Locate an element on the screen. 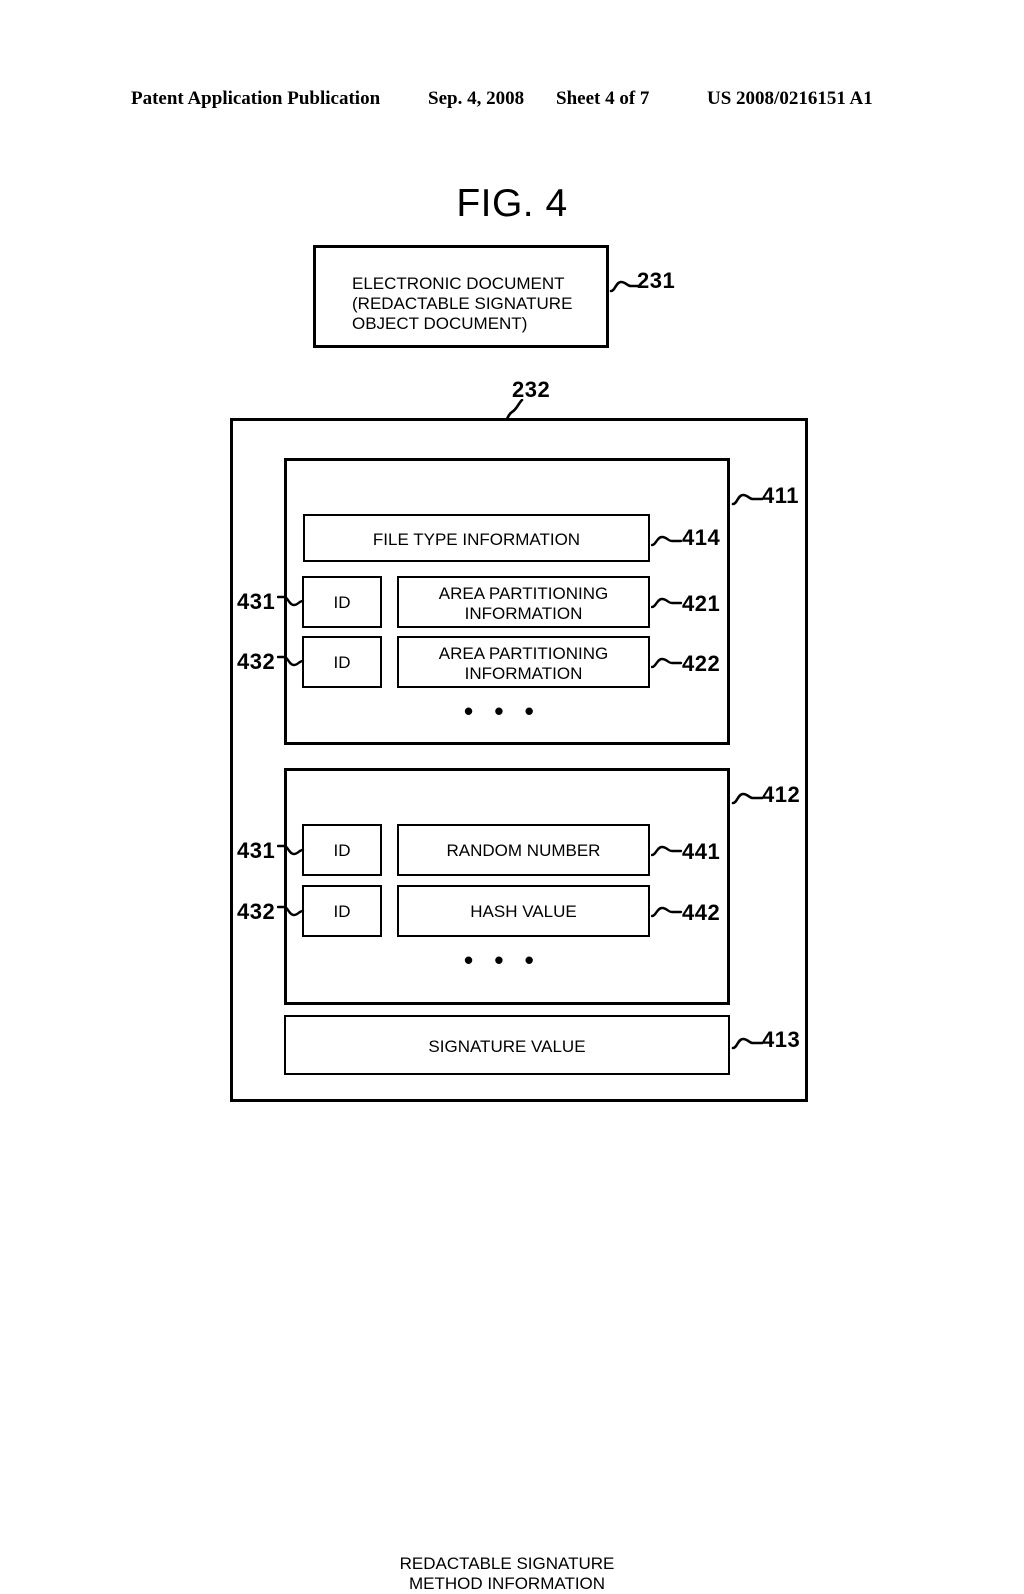 The height and width of the screenshot is (1594, 1024). signature-value-label: SIGNATURE VALUE is located at coordinates (507, 1046).